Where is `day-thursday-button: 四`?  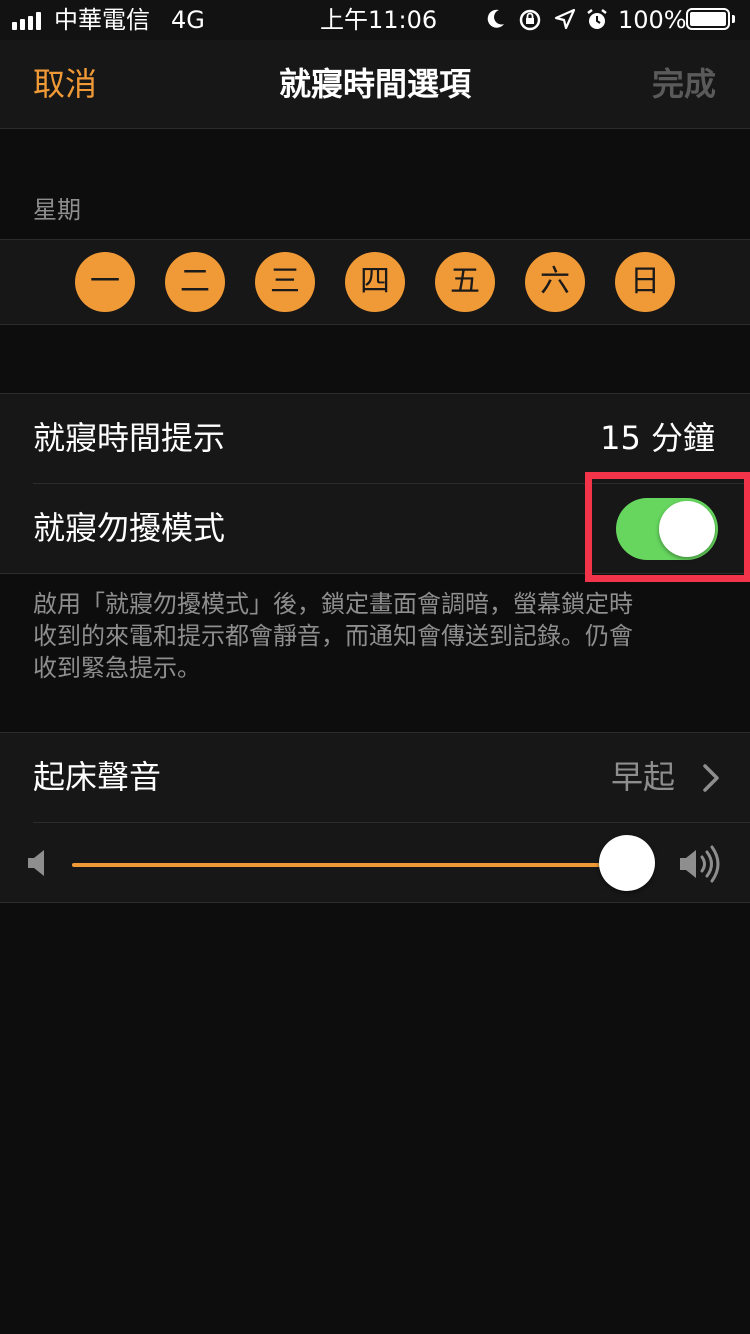 day-thursday-button: 四 is located at coordinates (375, 282).